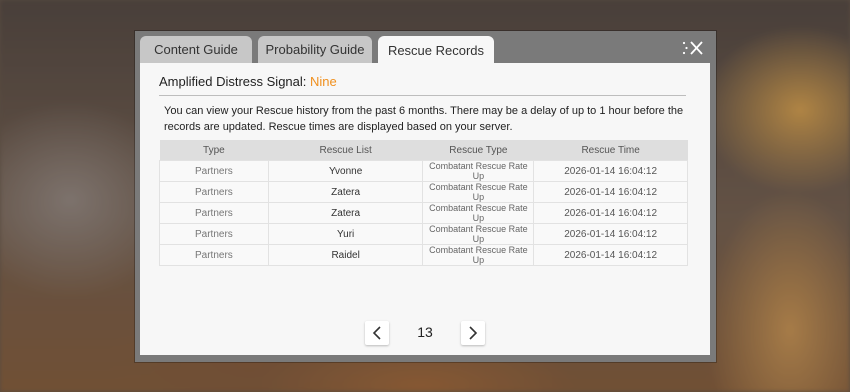 The image size is (850, 392). I want to click on column-header-rescue-type: Rescue Type, so click(478, 150).